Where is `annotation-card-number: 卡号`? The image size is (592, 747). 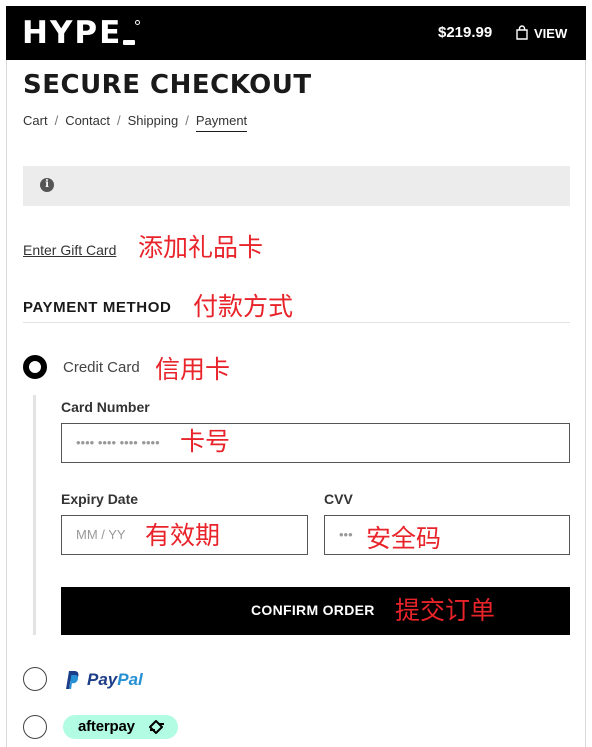
annotation-card-number: 卡号 is located at coordinates (205, 441).